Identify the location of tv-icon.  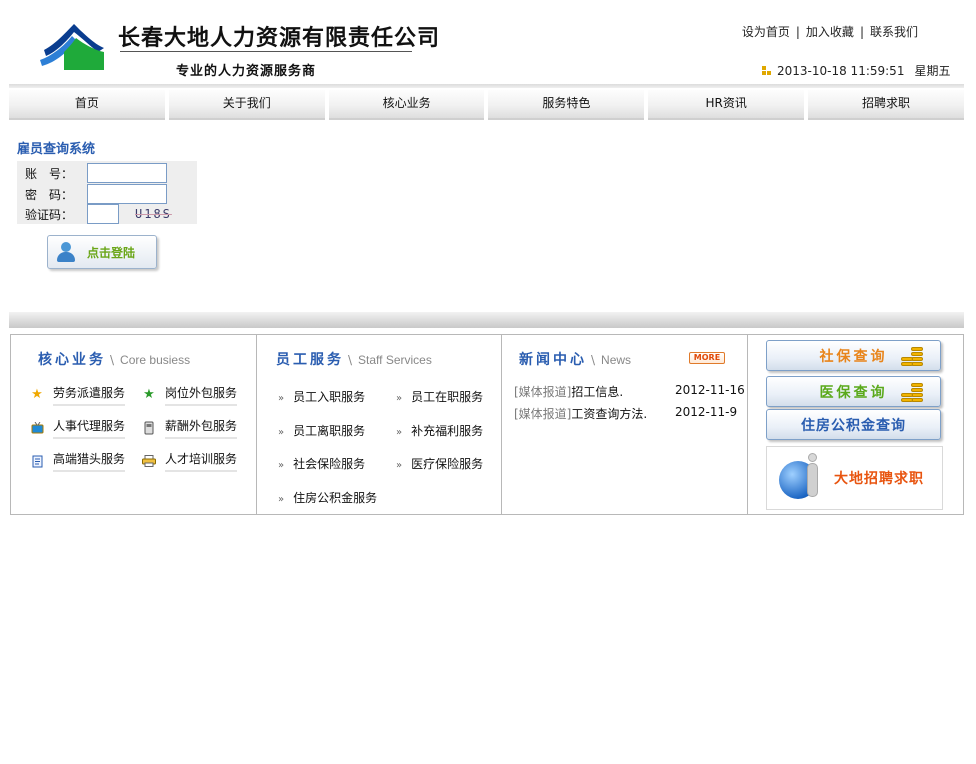
(37, 428).